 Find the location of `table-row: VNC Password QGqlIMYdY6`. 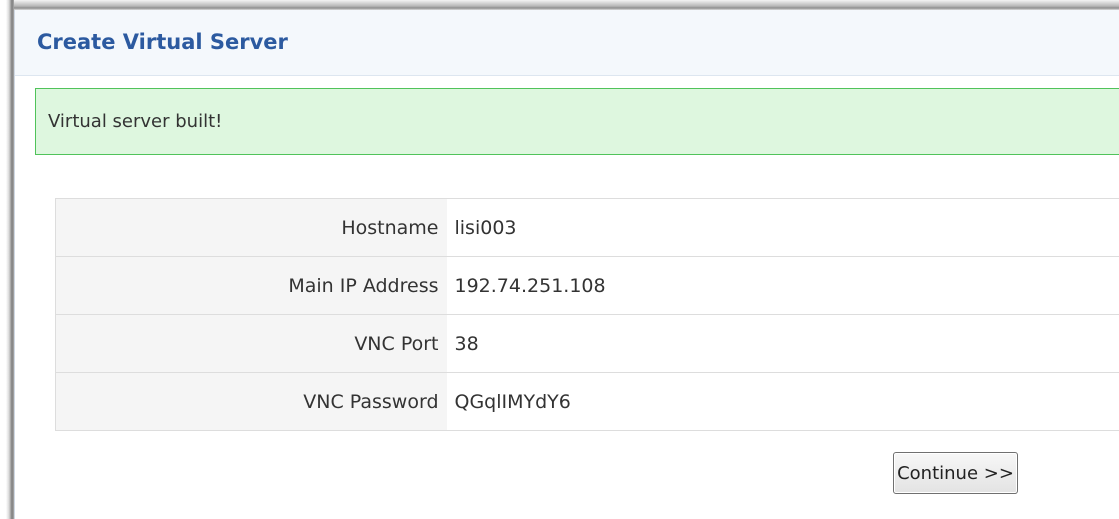

table-row: VNC Password QGqlIMYdY6 is located at coordinates (587, 401).